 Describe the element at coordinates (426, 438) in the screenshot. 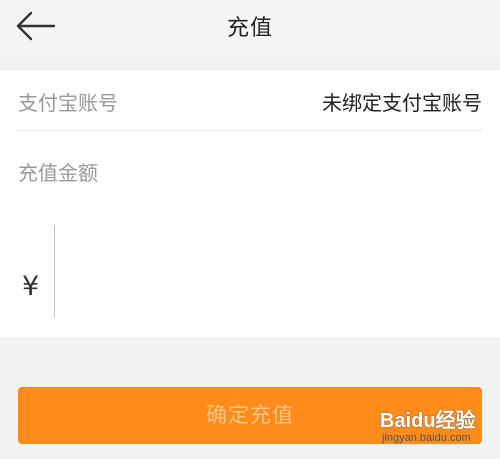

I see `watermark-url: jingyan.baidu.com` at that location.